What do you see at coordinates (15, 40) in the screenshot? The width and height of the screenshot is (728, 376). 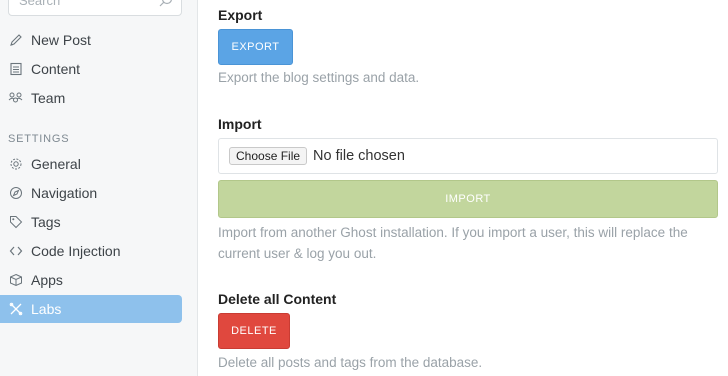 I see `pencil-icon` at bounding box center [15, 40].